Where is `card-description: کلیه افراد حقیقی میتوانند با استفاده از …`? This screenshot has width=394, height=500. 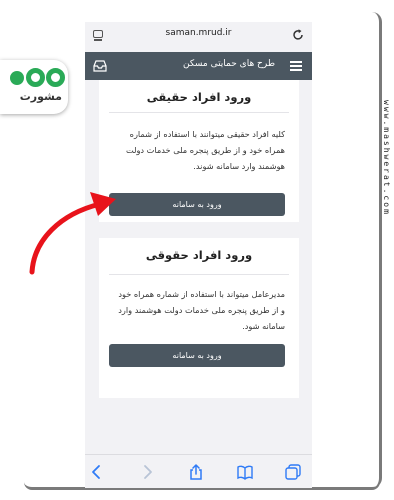
card-description: کلیه افراد حقیقی میتوانند با استفاده از … is located at coordinates (205, 150).